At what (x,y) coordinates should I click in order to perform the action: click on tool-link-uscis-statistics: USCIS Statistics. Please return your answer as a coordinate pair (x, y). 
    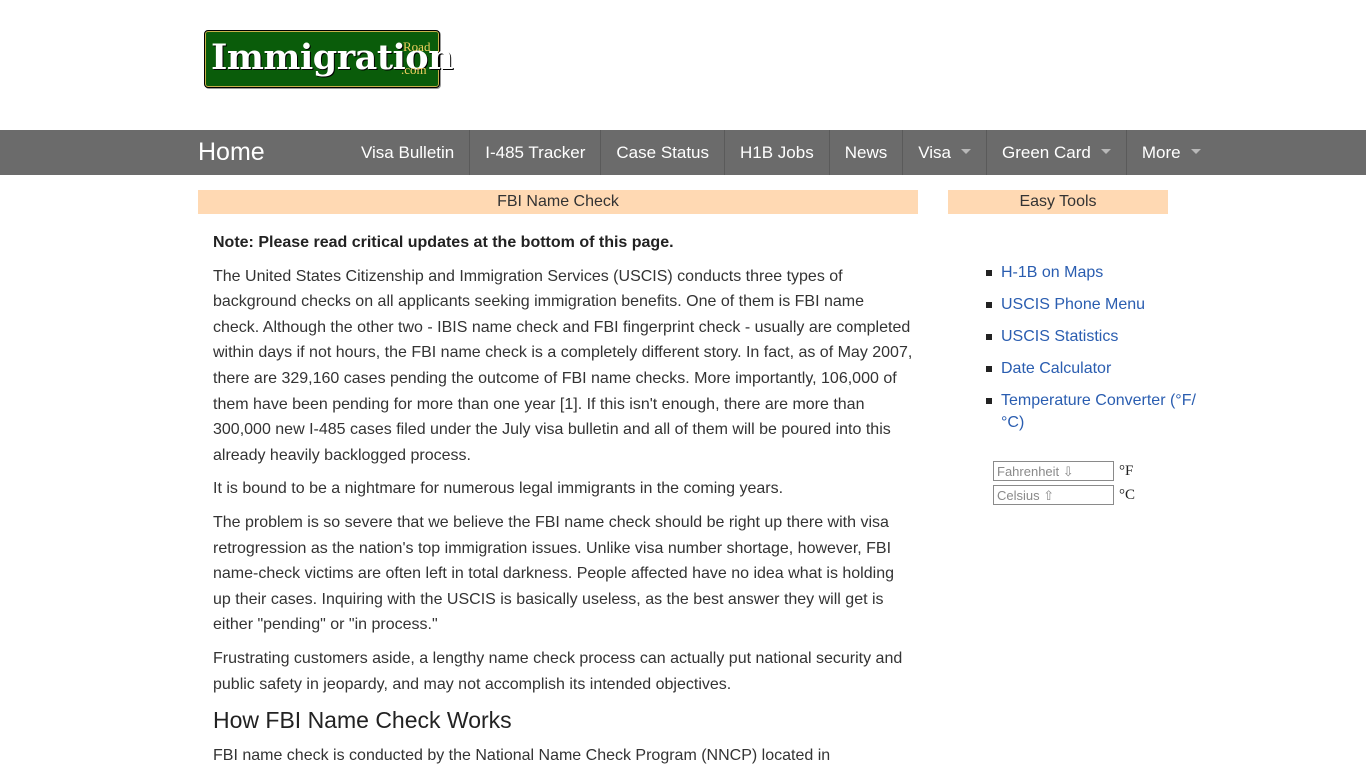
    Looking at the image, I should click on (1059, 336).